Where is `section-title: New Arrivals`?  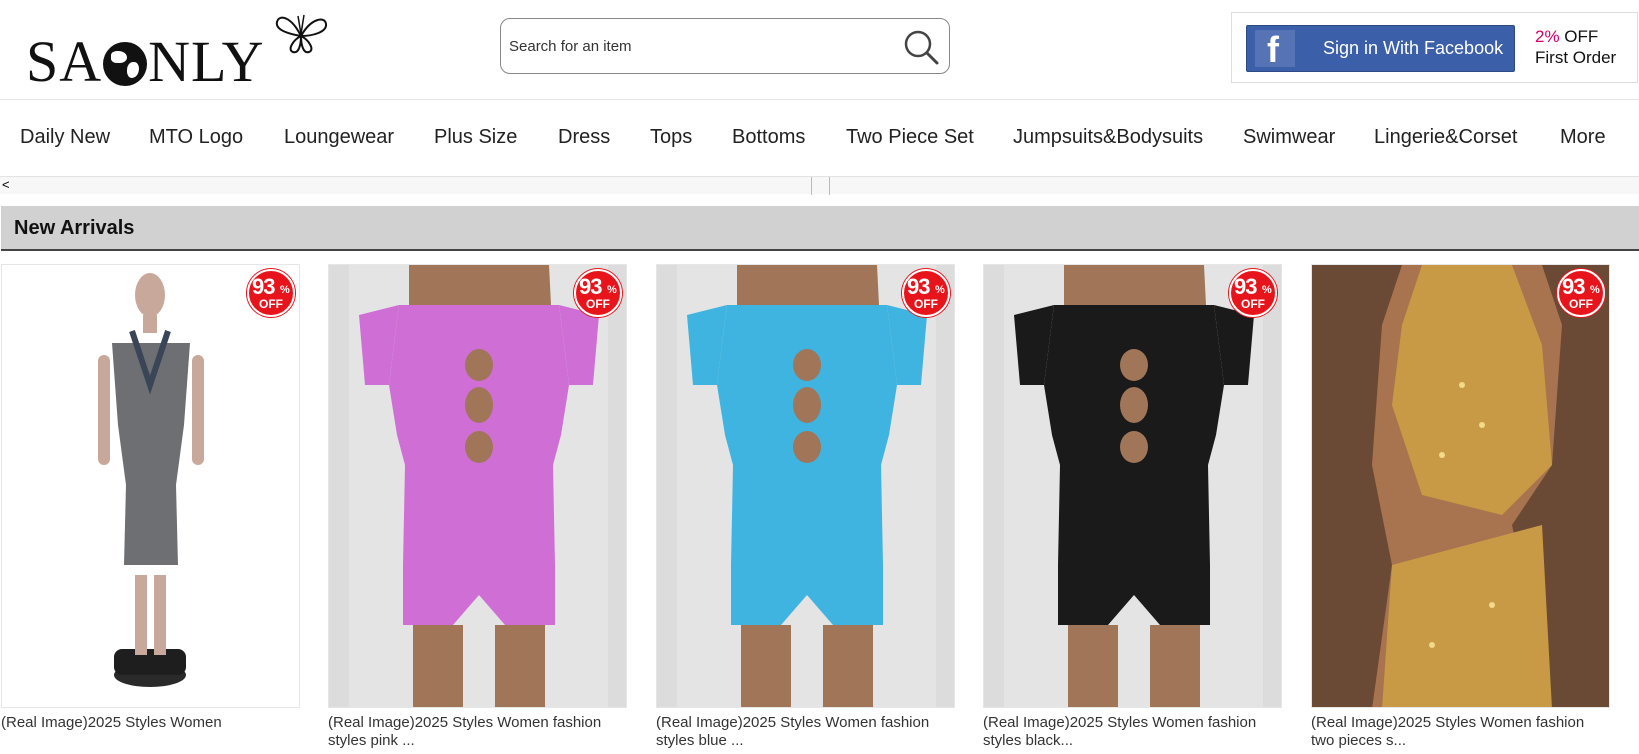 section-title: New Arrivals is located at coordinates (74, 228).